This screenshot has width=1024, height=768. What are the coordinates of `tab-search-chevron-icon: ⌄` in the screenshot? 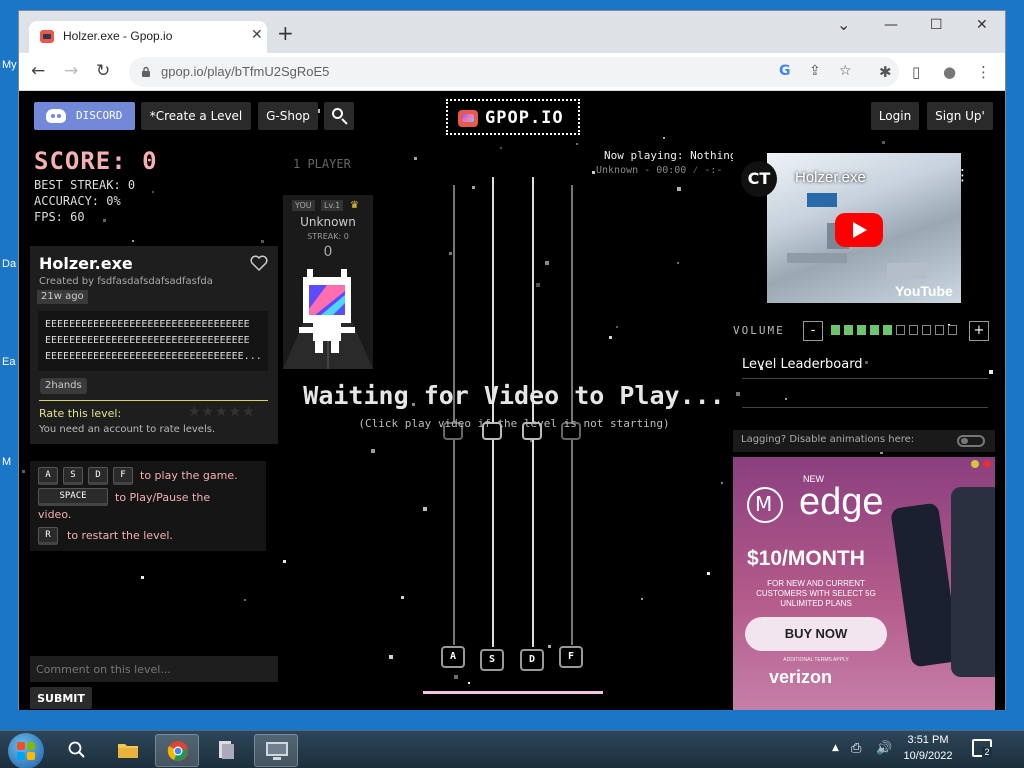 It's located at (843, 24).